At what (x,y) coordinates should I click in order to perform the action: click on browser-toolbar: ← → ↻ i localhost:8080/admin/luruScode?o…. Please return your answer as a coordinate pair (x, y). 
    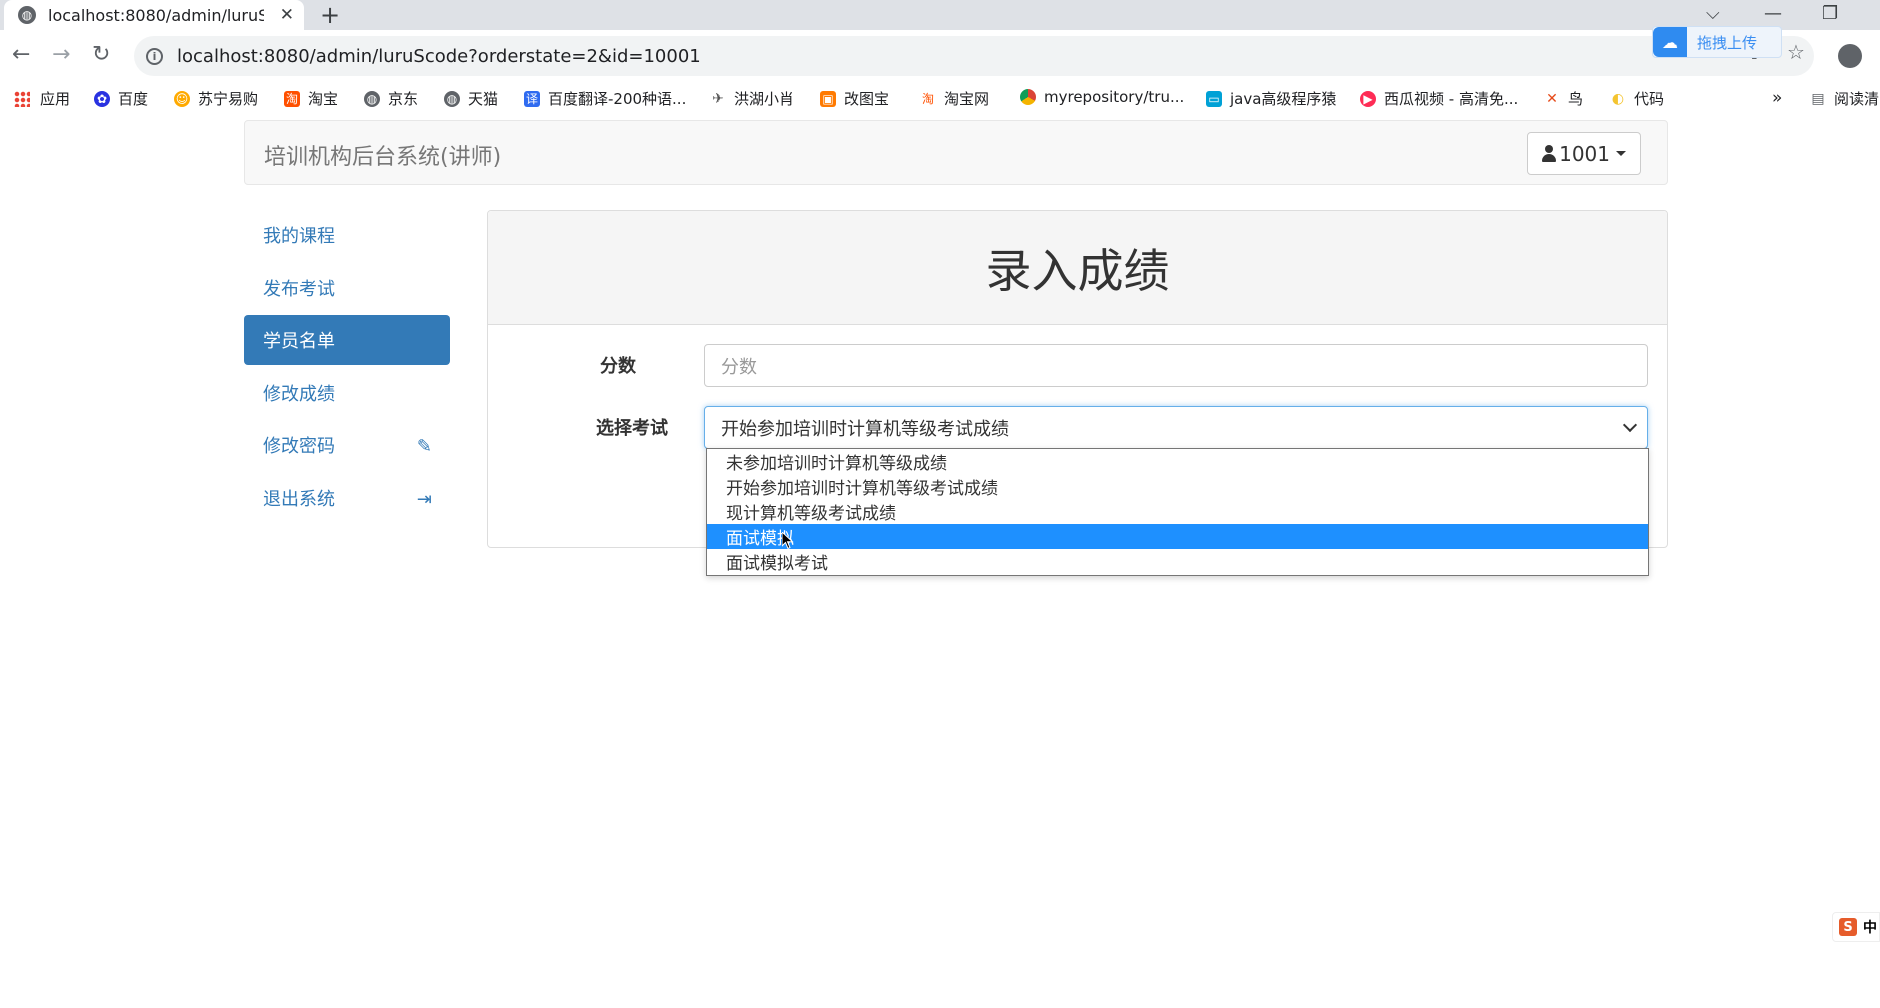
    Looking at the image, I should click on (940, 56).